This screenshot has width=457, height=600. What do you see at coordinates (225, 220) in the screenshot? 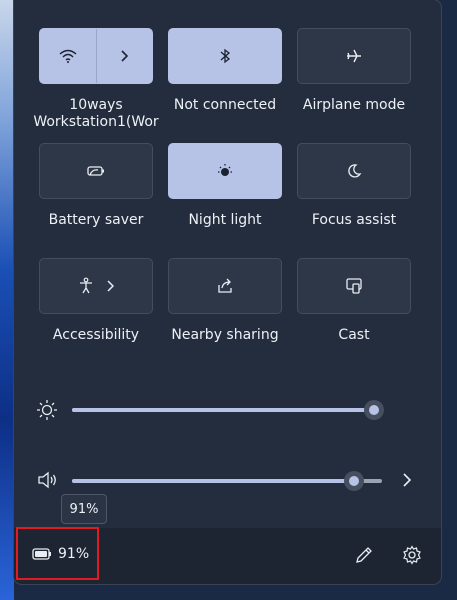
I see `night-light-label: Night light` at bounding box center [225, 220].